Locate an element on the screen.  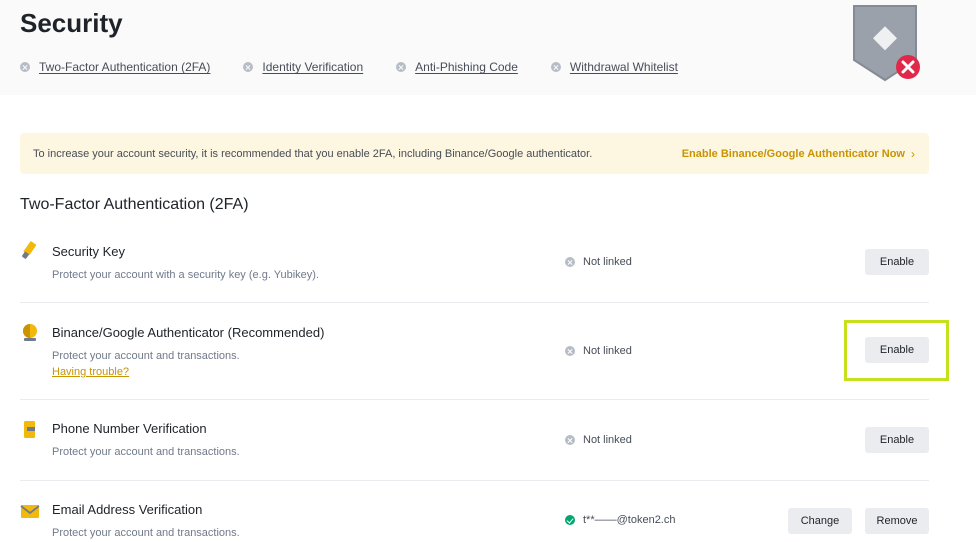
status-link-2fa: Two-Factor Authentication (2FA) is located at coordinates (115, 67).